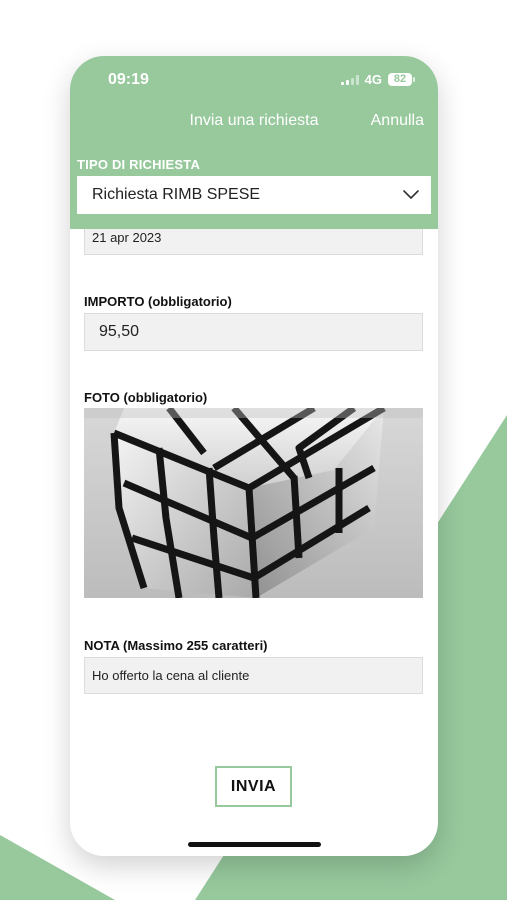  Describe the element at coordinates (397, 121) in the screenshot. I see `cancel-button: Annulla` at that location.